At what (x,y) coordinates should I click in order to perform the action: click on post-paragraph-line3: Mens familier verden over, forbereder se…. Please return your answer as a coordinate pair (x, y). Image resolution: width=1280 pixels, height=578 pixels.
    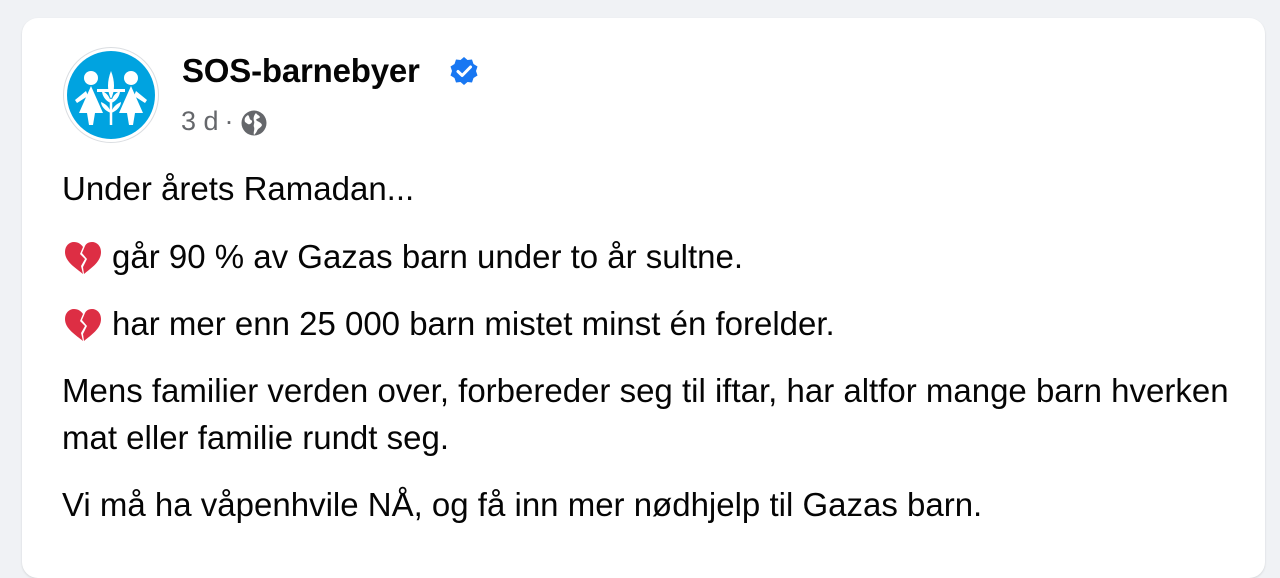
    Looking at the image, I should click on (645, 414).